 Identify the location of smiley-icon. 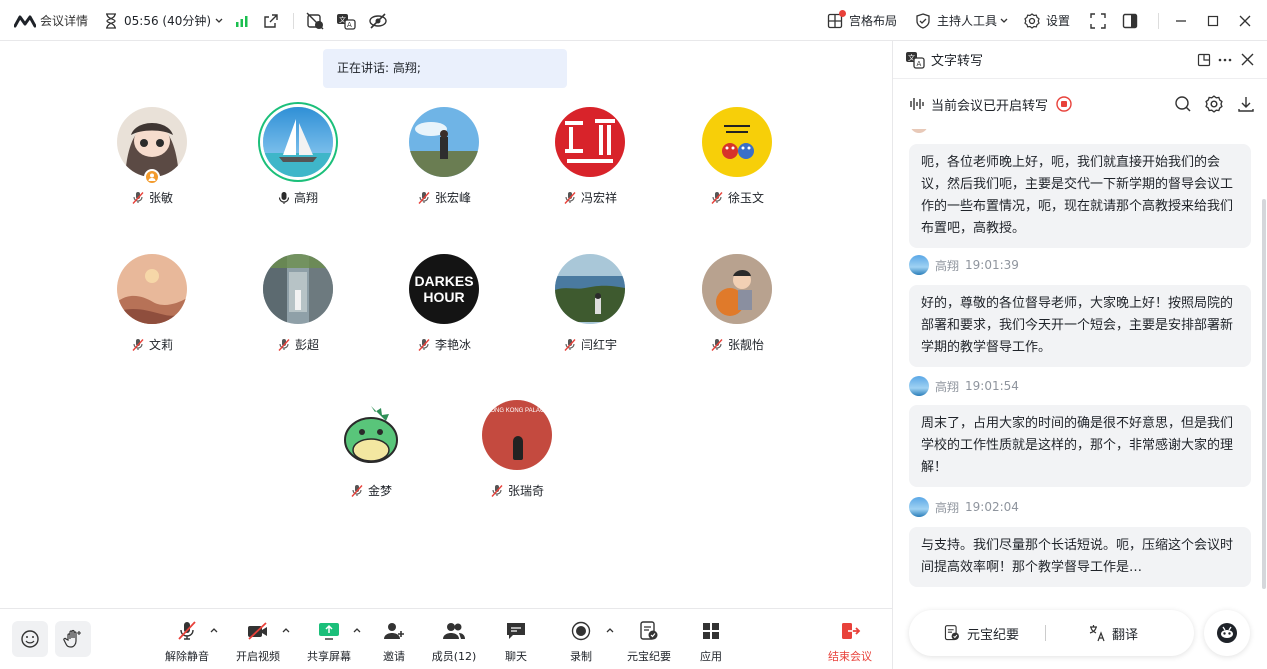
(30, 639).